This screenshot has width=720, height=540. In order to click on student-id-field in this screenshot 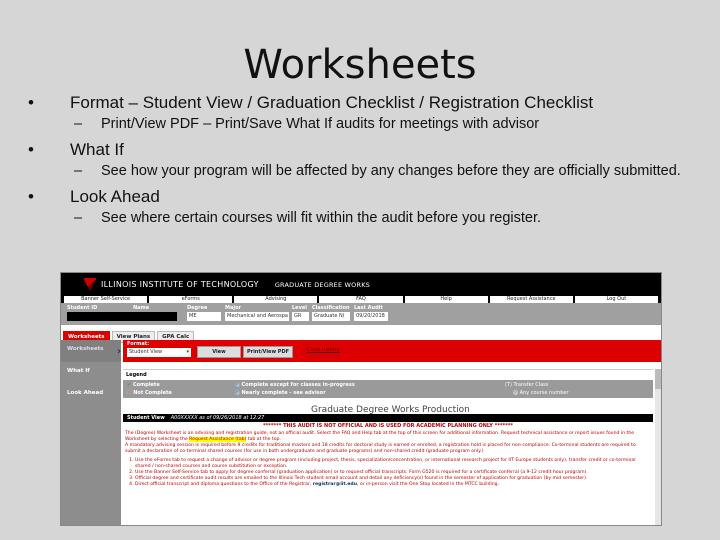, I will do `click(122, 316)`.